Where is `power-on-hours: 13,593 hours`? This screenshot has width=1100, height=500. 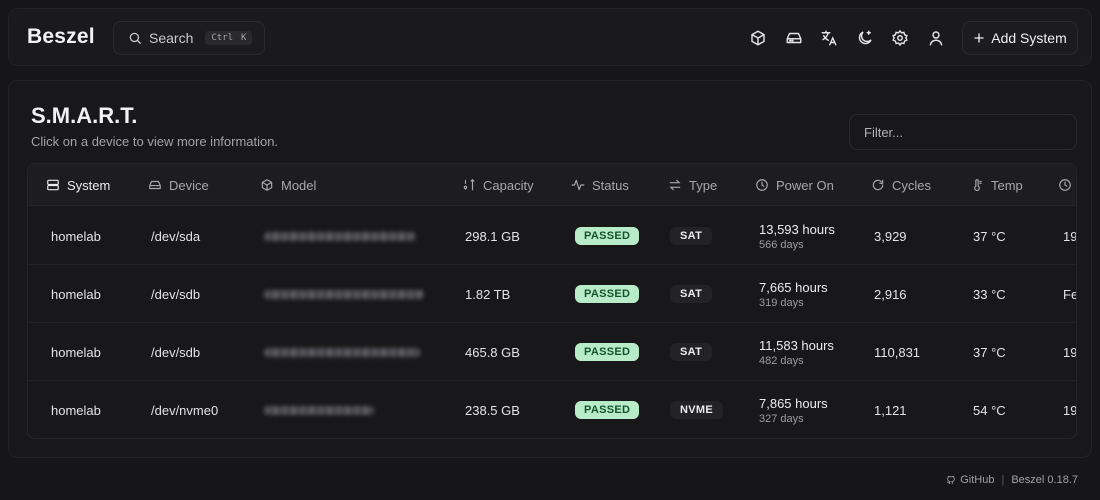 power-on-hours: 13,593 hours is located at coordinates (797, 229).